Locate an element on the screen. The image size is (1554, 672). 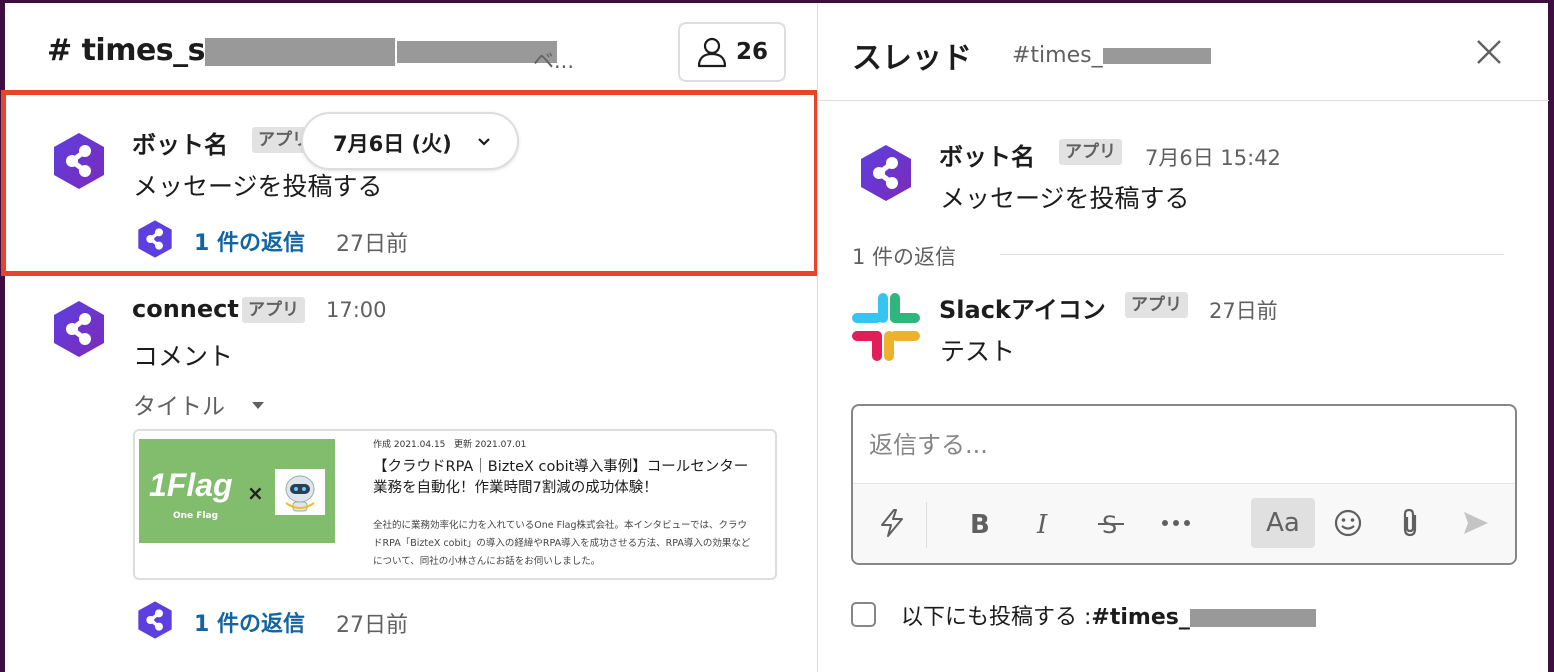
thread-header: スレッド #times_ is located at coordinates (1183, 52).